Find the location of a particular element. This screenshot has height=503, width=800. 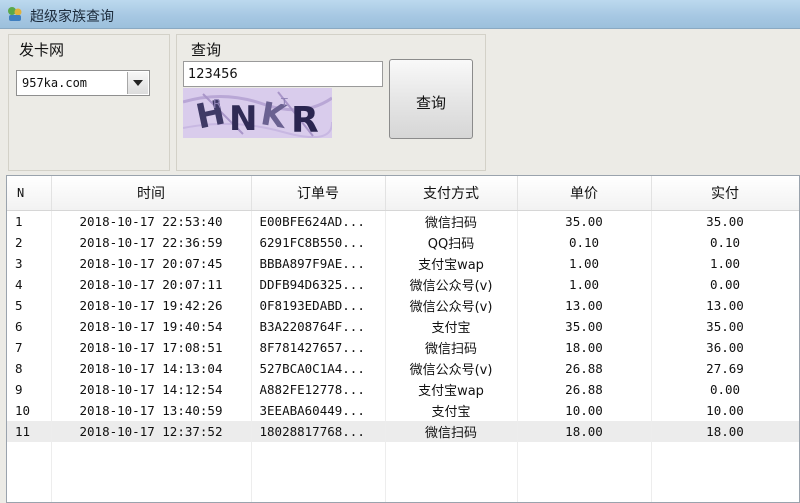

cell-n: 6 is located at coordinates (29, 326).